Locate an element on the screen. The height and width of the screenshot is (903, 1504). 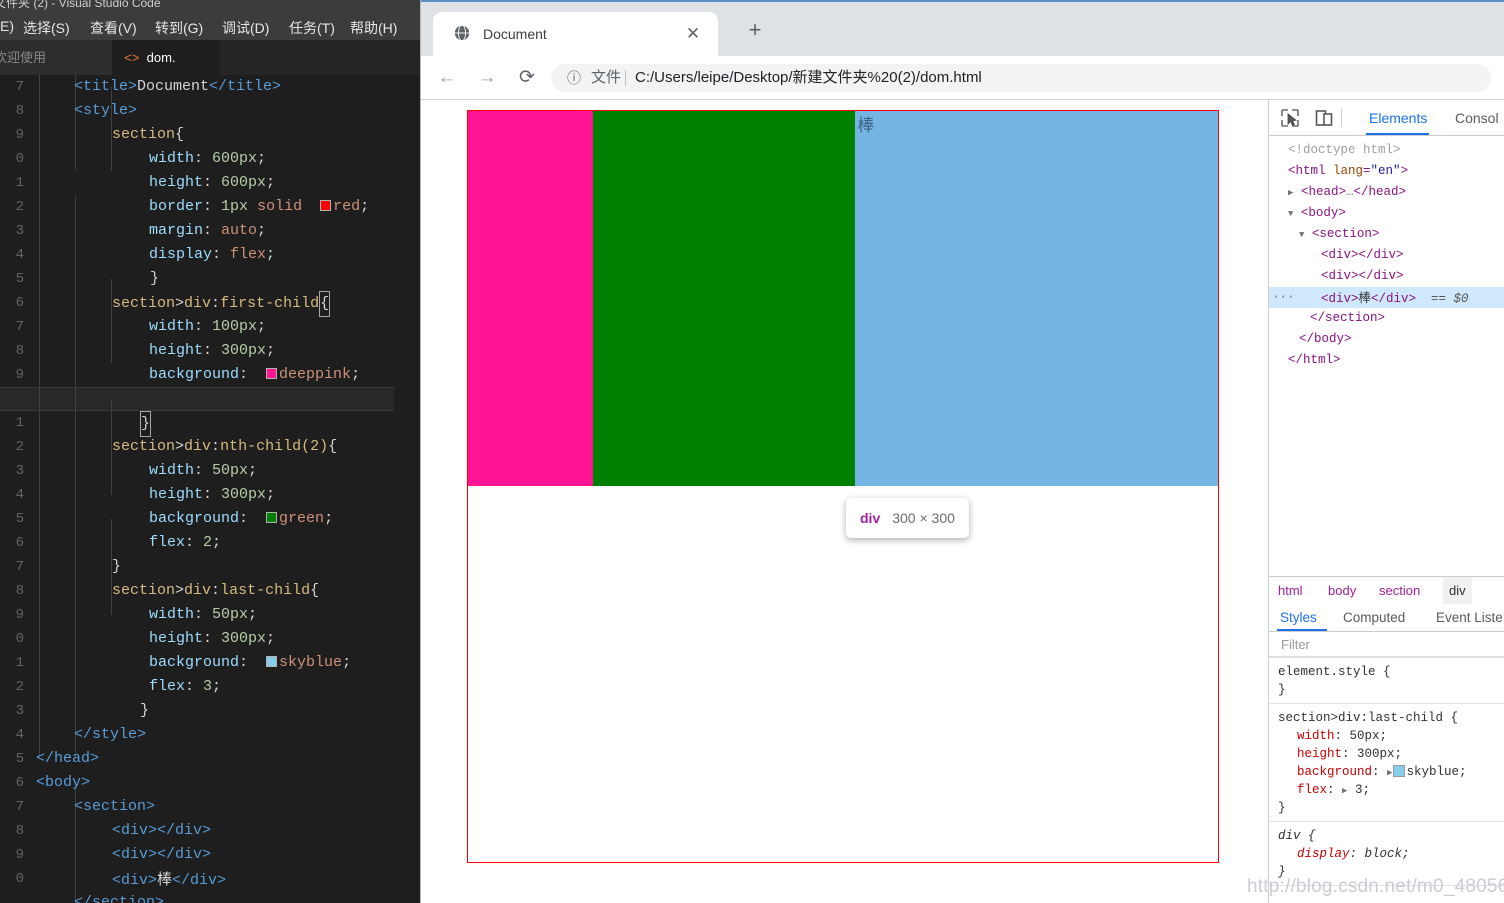
line-number: 7 is located at coordinates (19, 807).